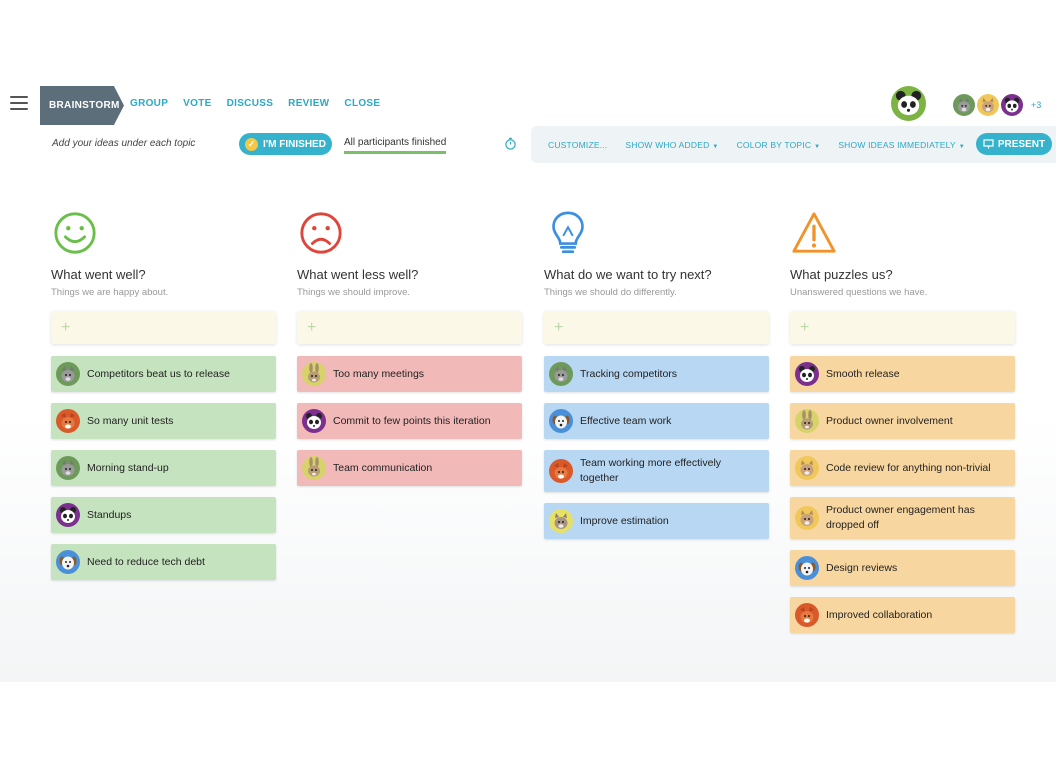  I want to click on idea-card: Code review for anything non-trivial, so click(902, 468).